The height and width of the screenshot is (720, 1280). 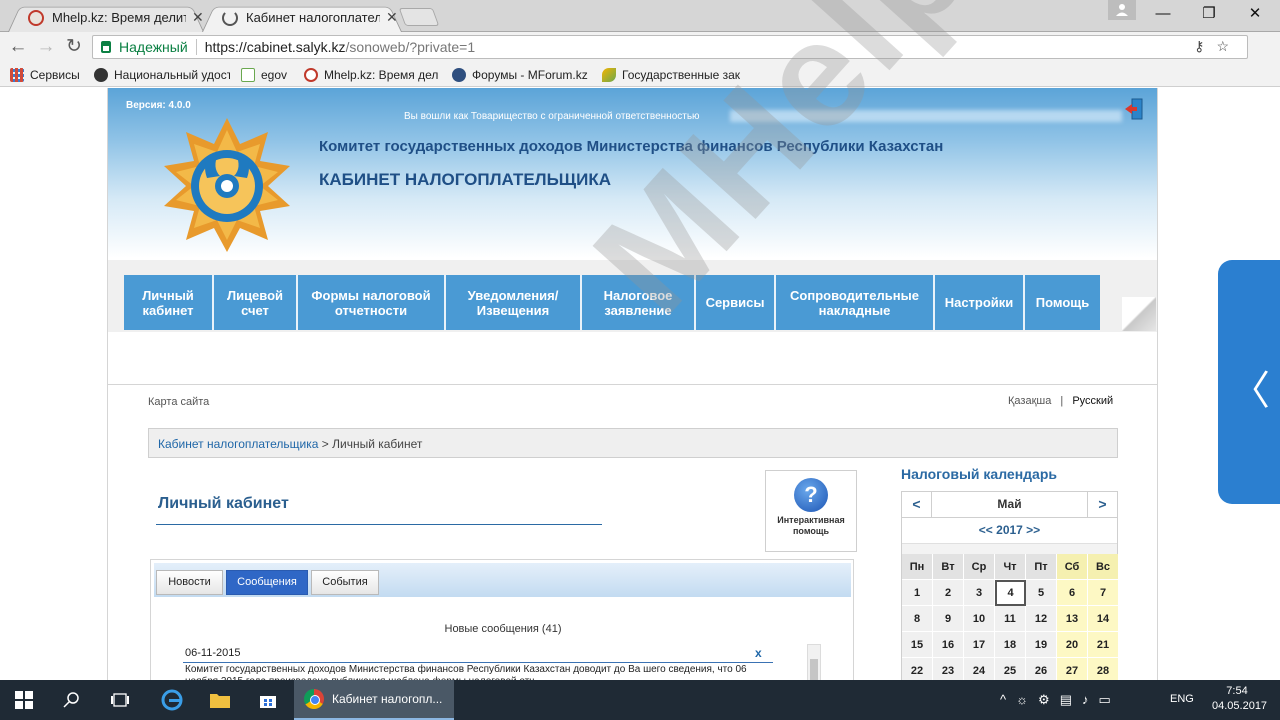 I want to click on message-date: 06-11-2015, so click(x=213, y=653).